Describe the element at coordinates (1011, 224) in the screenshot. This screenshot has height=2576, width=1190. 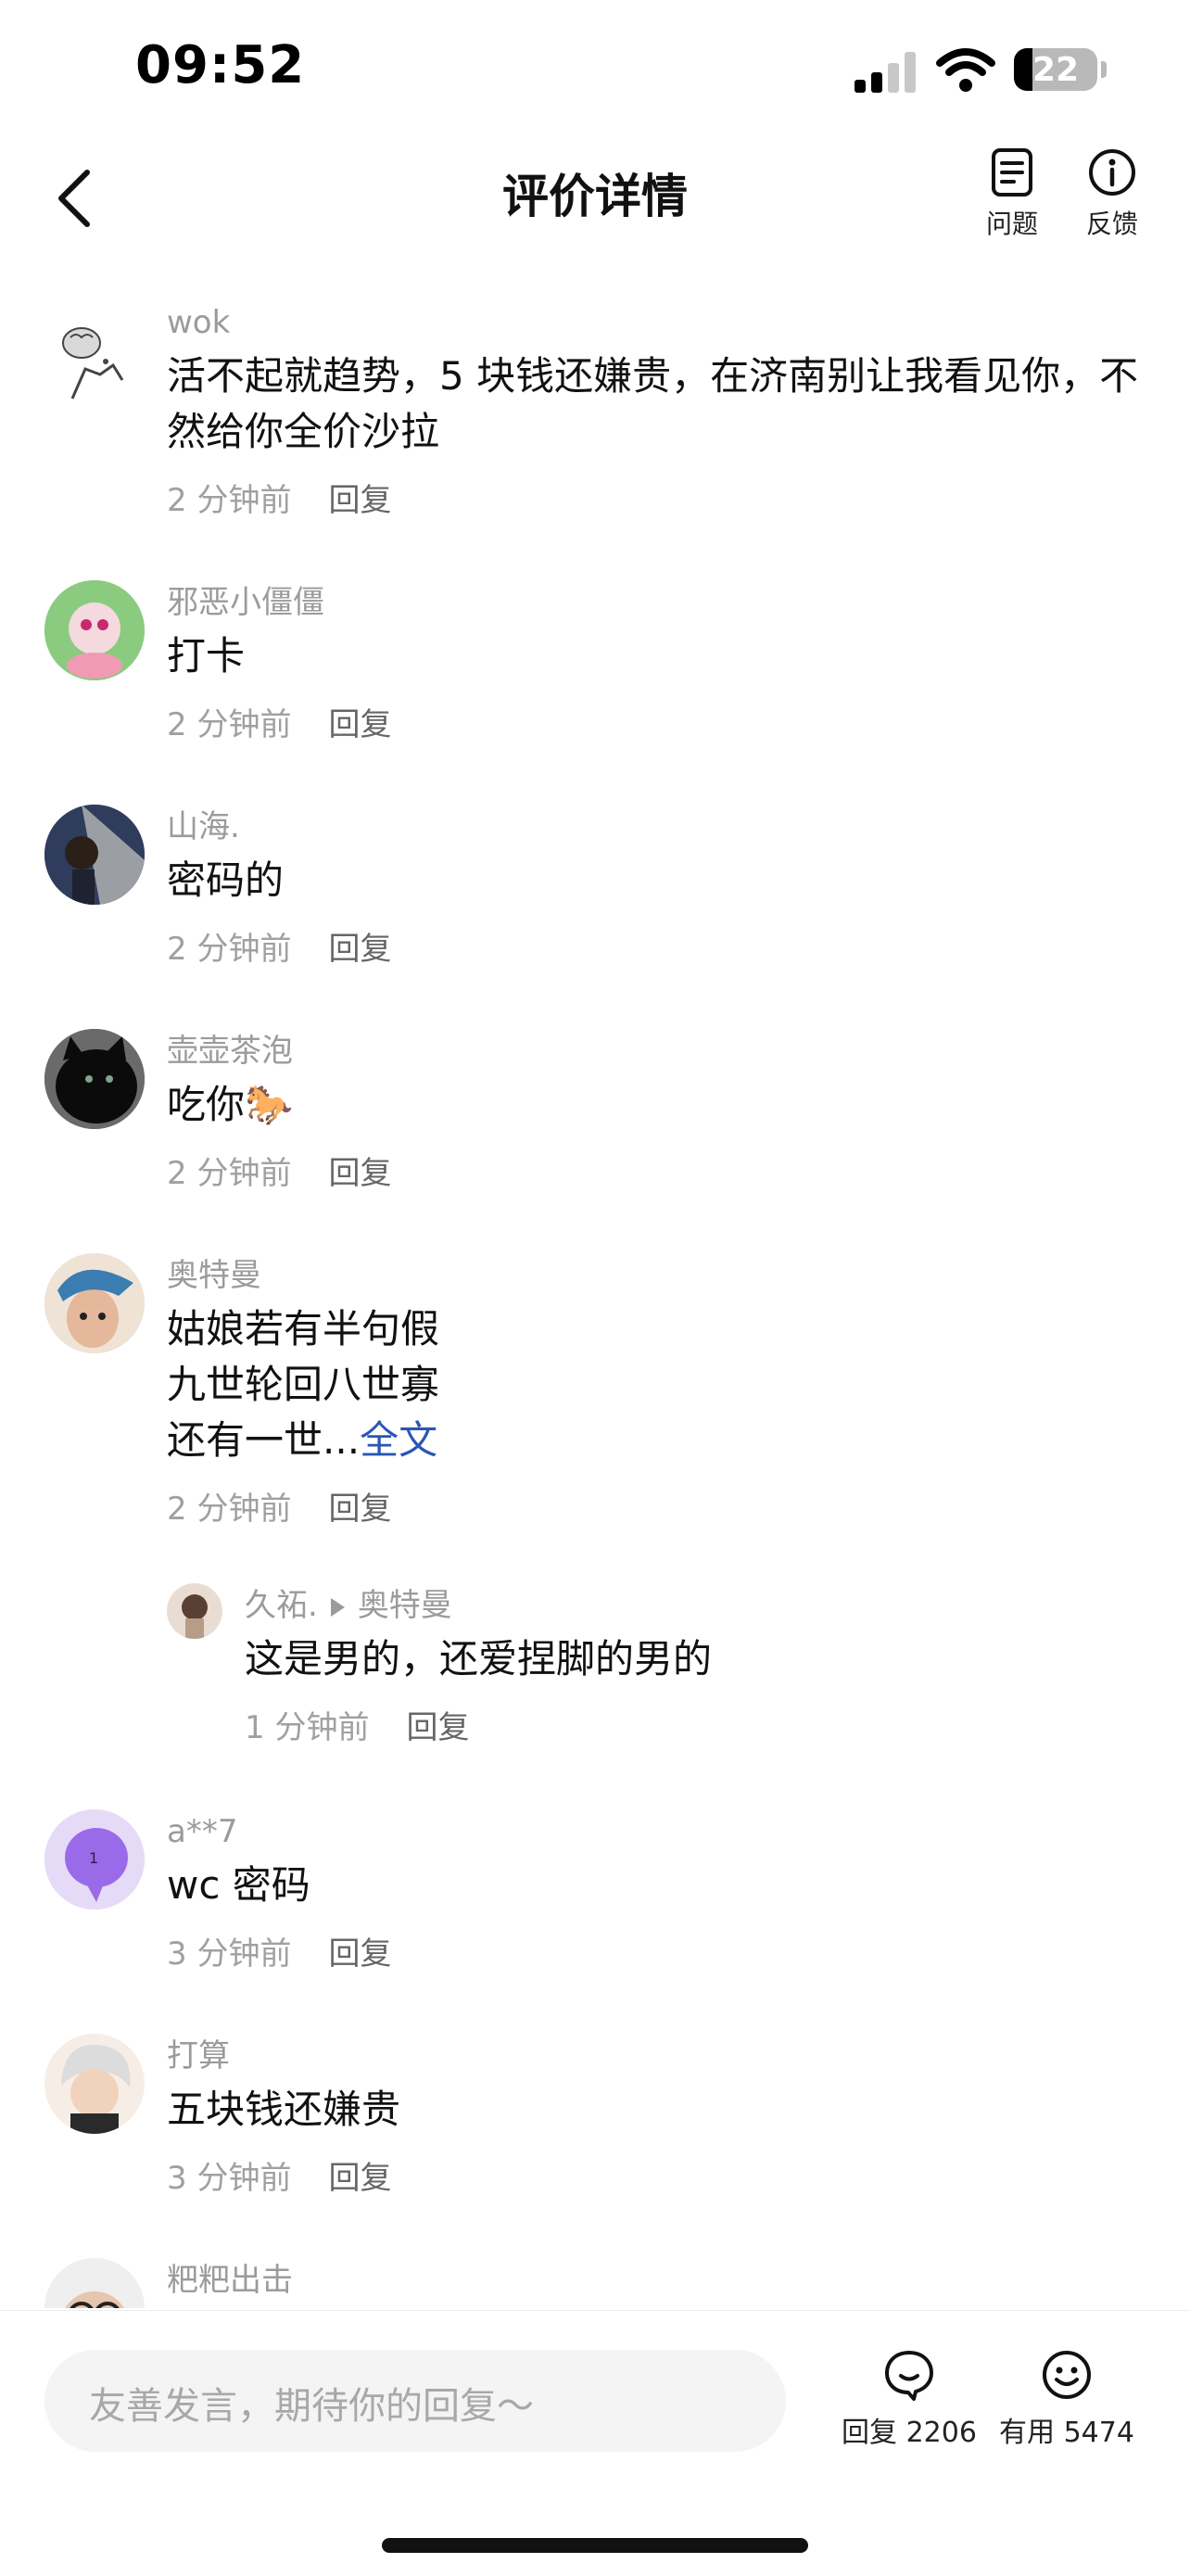
I see `question-label: 问题` at that location.